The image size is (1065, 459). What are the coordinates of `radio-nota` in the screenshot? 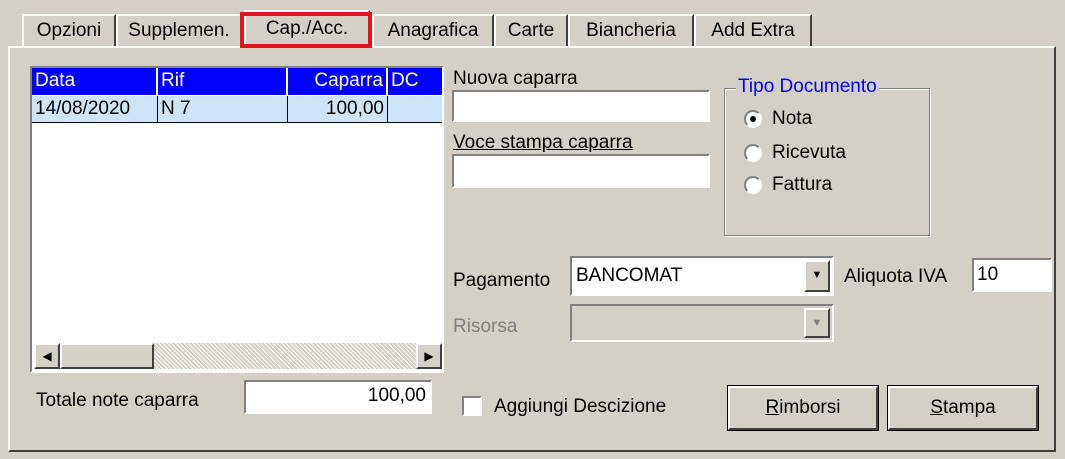 It's located at (753, 119).